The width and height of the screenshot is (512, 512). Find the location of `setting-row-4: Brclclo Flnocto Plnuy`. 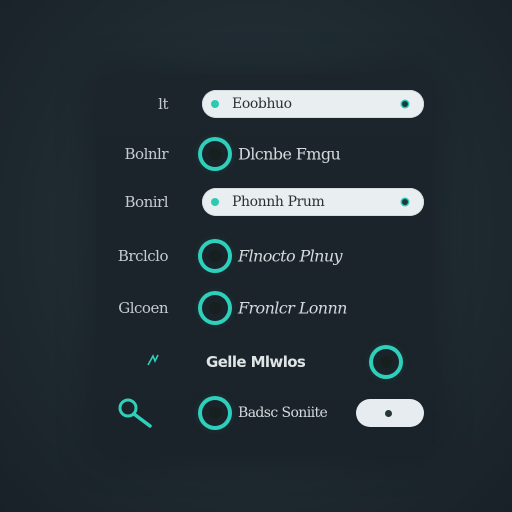

setting-row-4: Brclclo Flnocto Plnuy is located at coordinates (256, 256).